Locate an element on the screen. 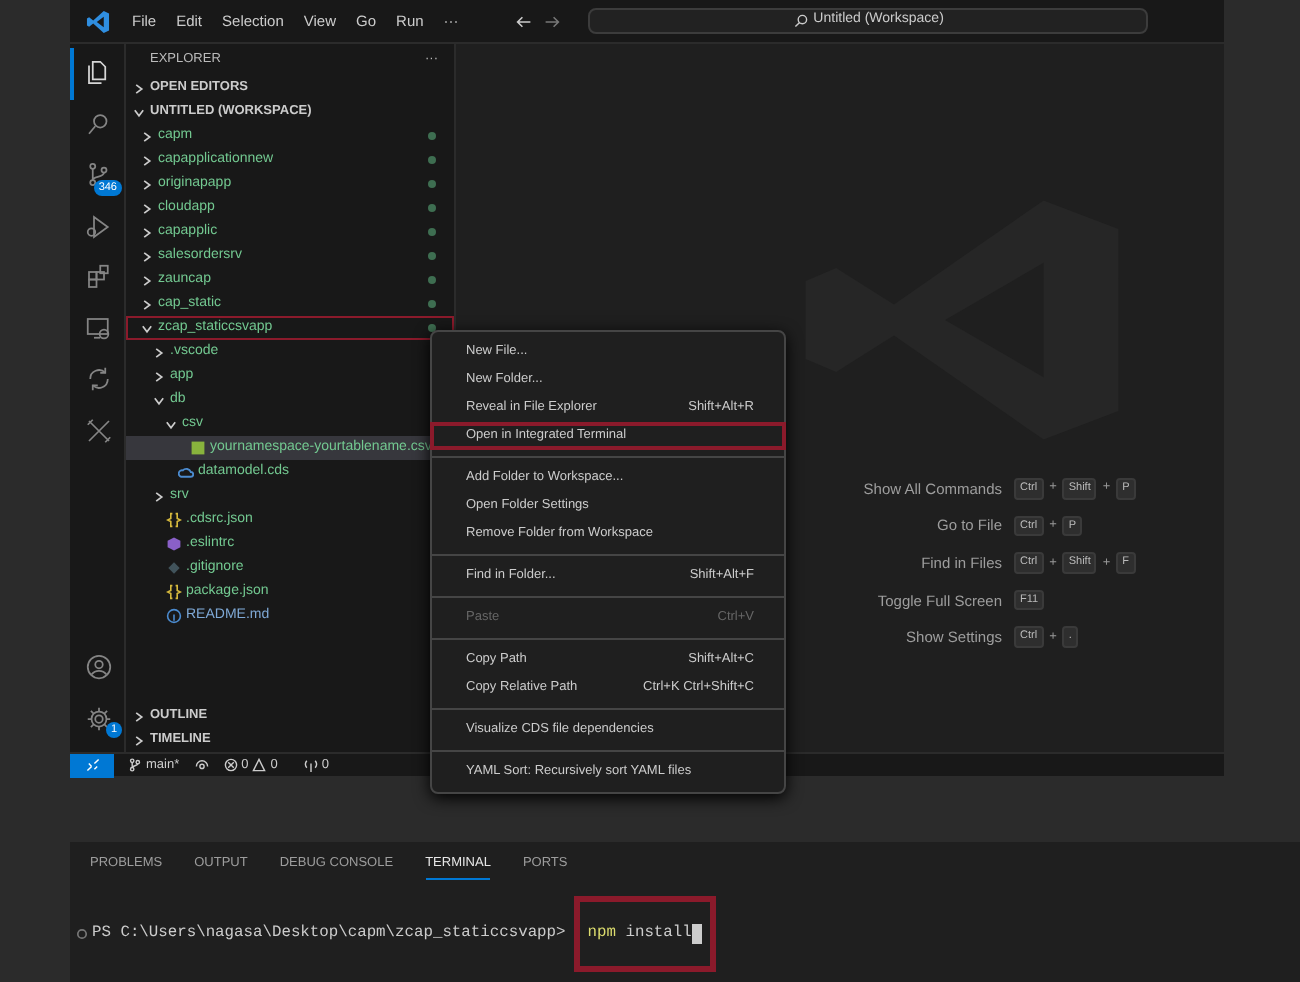 The image size is (1300, 982). extensions-icon is located at coordinates (99, 277).